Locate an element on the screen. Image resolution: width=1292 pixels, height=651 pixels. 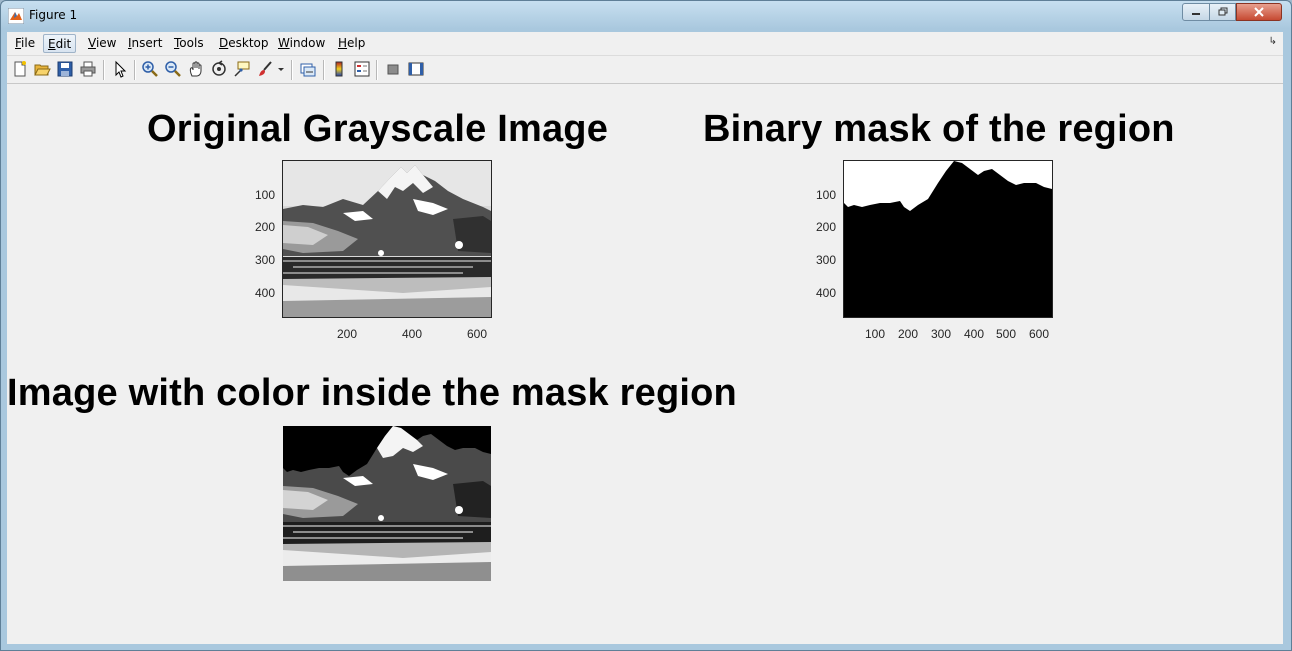
figure-toolbar is located at coordinates (645, 70).